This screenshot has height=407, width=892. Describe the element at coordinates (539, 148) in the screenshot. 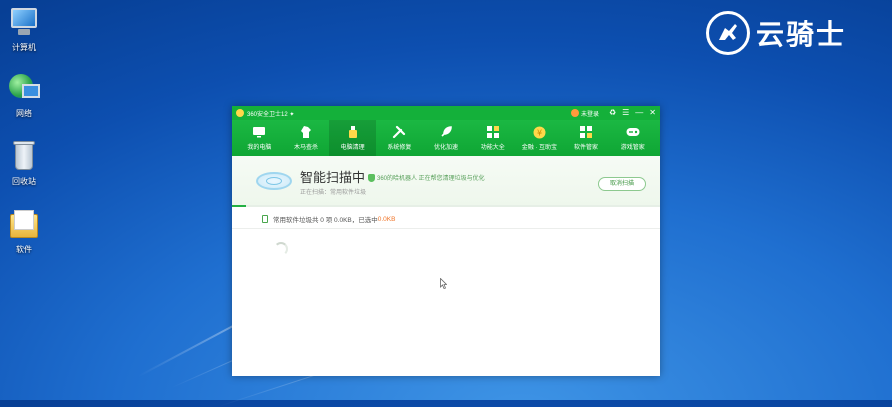

I see `nav-label: 金融 · 互助宝` at that location.